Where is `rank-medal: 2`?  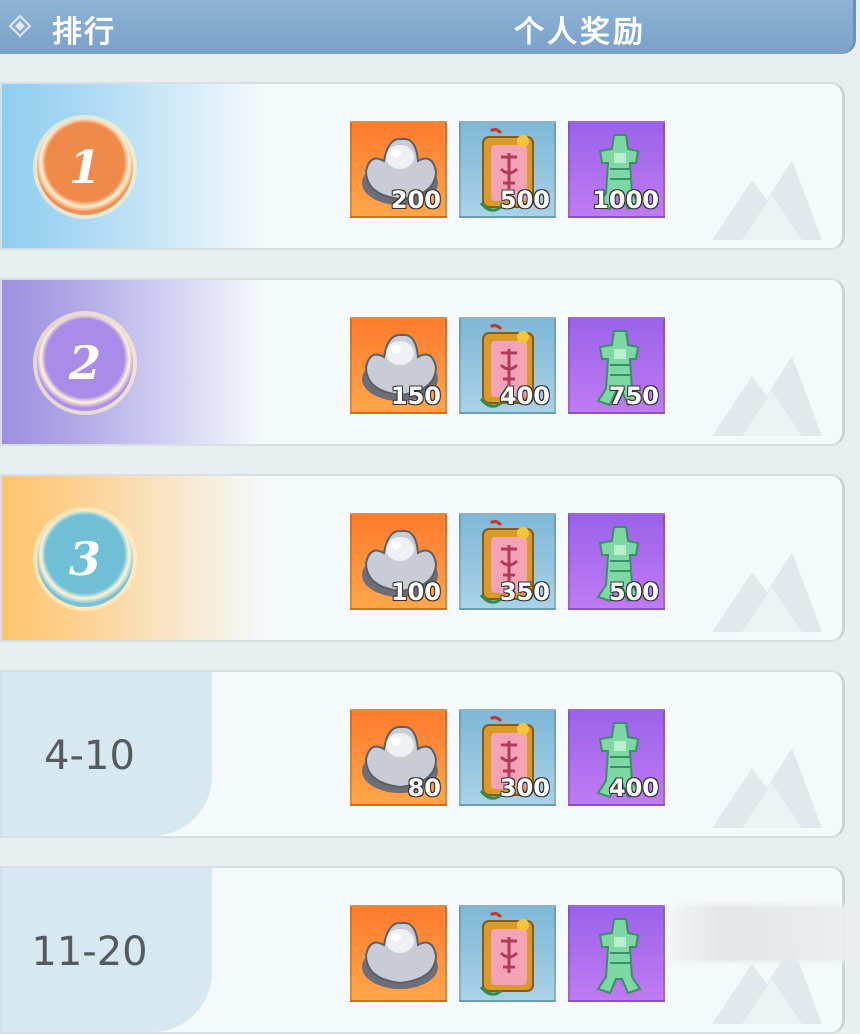
rank-medal: 2 is located at coordinates (85, 363).